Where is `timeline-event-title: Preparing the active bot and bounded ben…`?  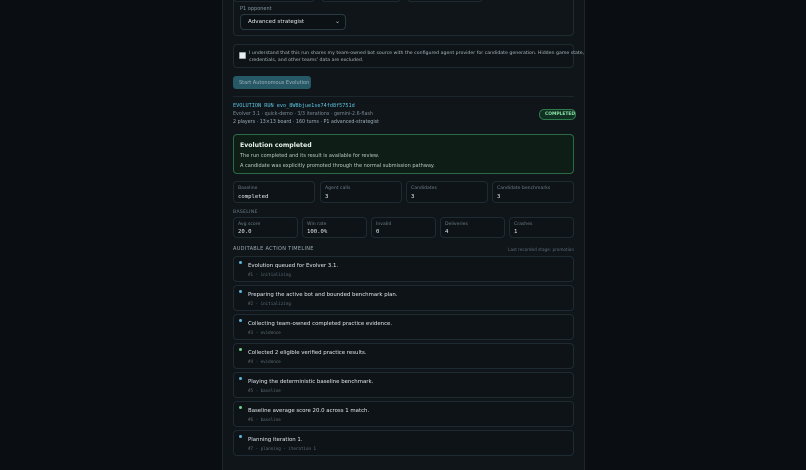 timeline-event-title: Preparing the active bot and bounded ben… is located at coordinates (323, 295).